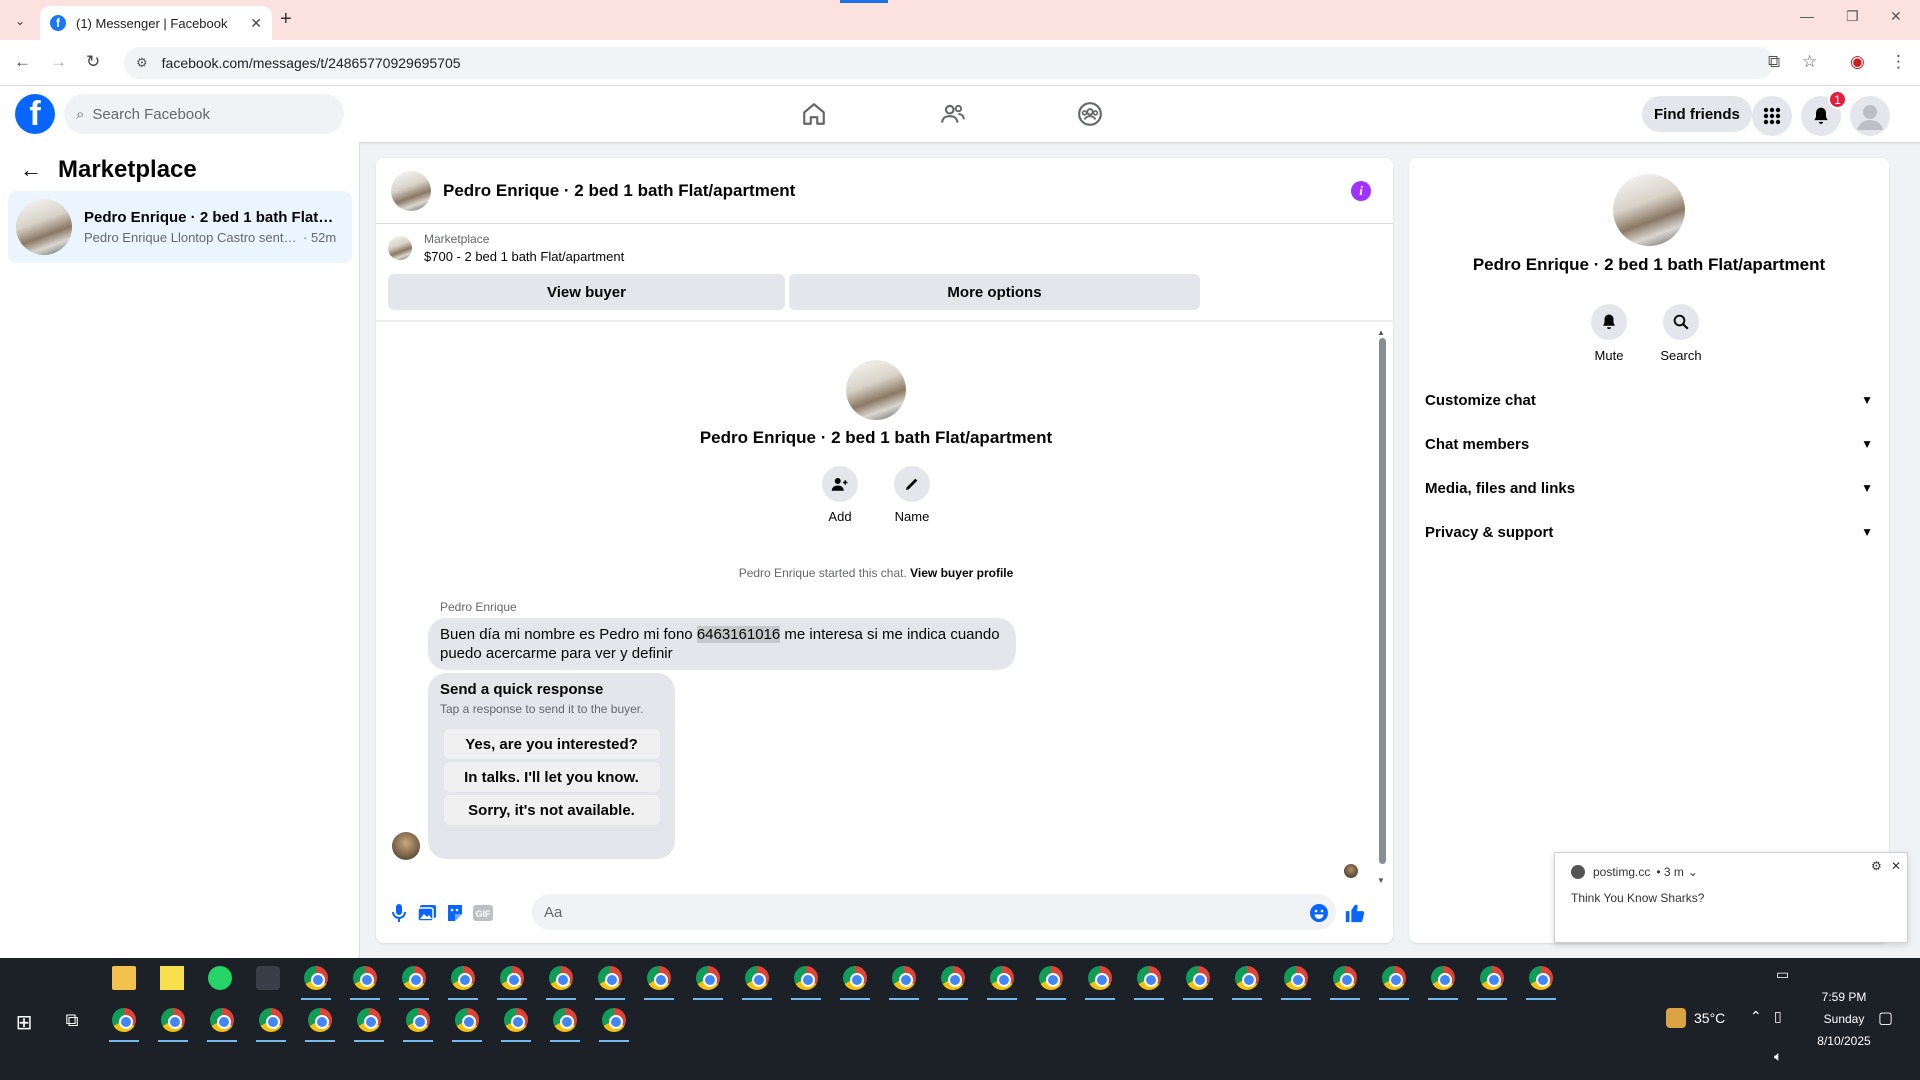  What do you see at coordinates (220, 978) in the screenshot?
I see `whatsapp-icon` at bounding box center [220, 978].